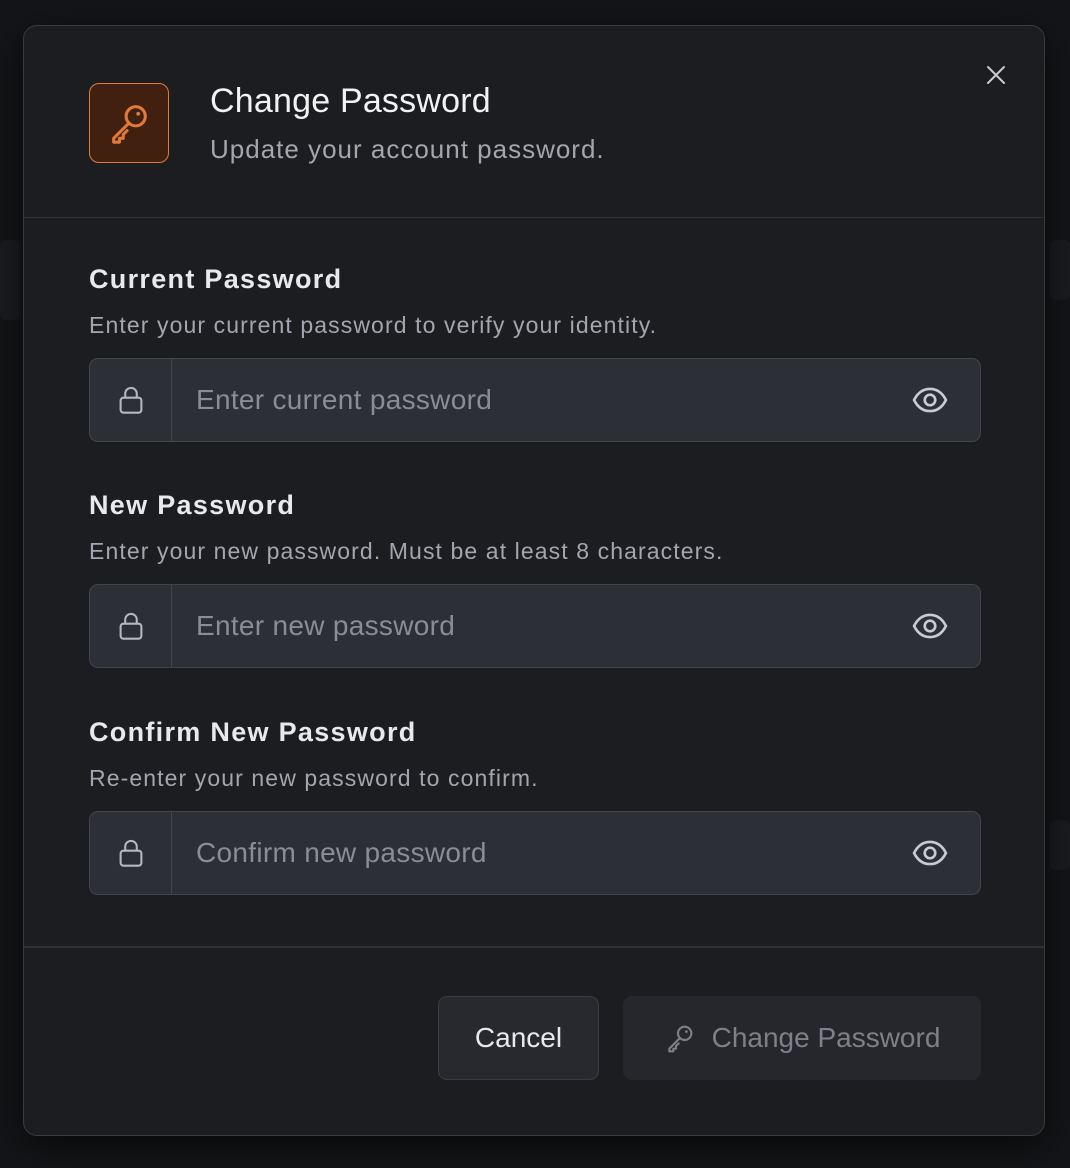 The height and width of the screenshot is (1168, 1070). I want to click on confirm-password-input, so click(526, 853).